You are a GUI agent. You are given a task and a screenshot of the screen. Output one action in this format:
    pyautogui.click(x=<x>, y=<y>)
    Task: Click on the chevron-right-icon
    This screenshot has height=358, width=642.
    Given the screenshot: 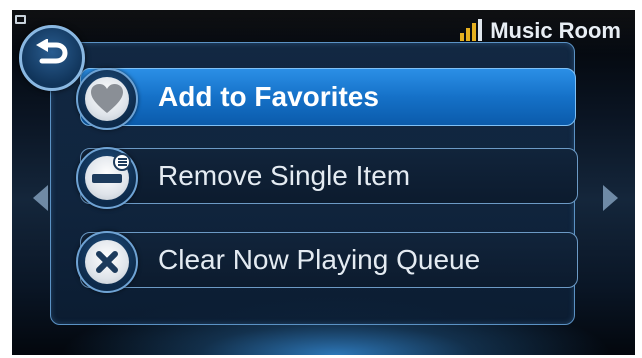 What is the action you would take?
    pyautogui.click(x=610, y=198)
    